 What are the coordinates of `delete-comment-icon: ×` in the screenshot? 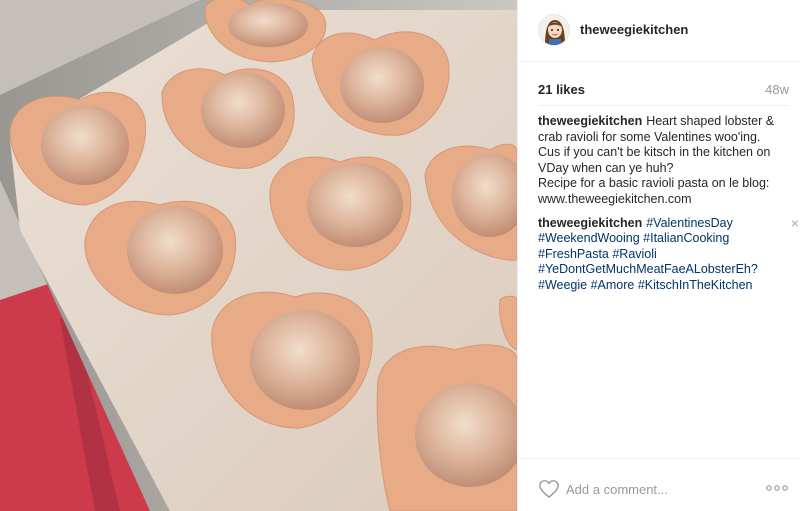 It's located at (795, 223).